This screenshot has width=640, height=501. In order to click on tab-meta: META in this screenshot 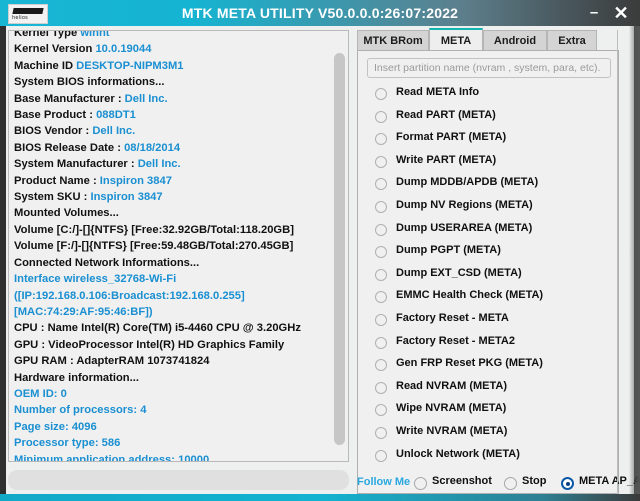, I will do `click(456, 39)`.